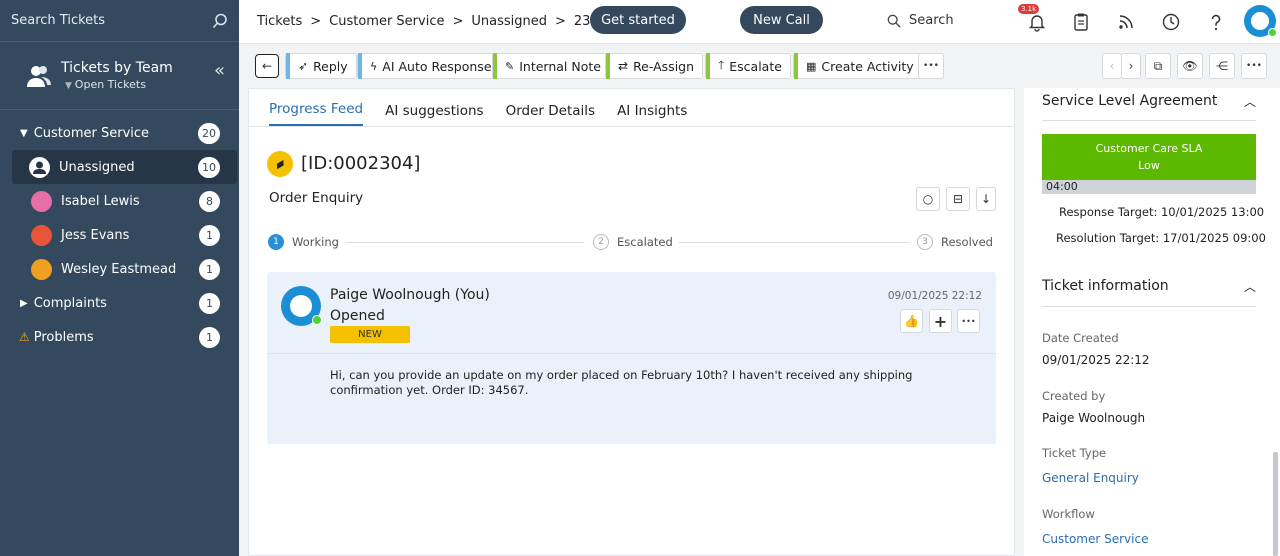 This screenshot has width=1280, height=556. What do you see at coordinates (1272, 32) in the screenshot?
I see `online-indicator` at bounding box center [1272, 32].